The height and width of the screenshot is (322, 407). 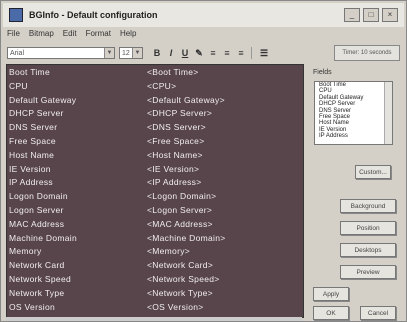 I want to click on field-label: Logon Server, so click(x=36, y=210).